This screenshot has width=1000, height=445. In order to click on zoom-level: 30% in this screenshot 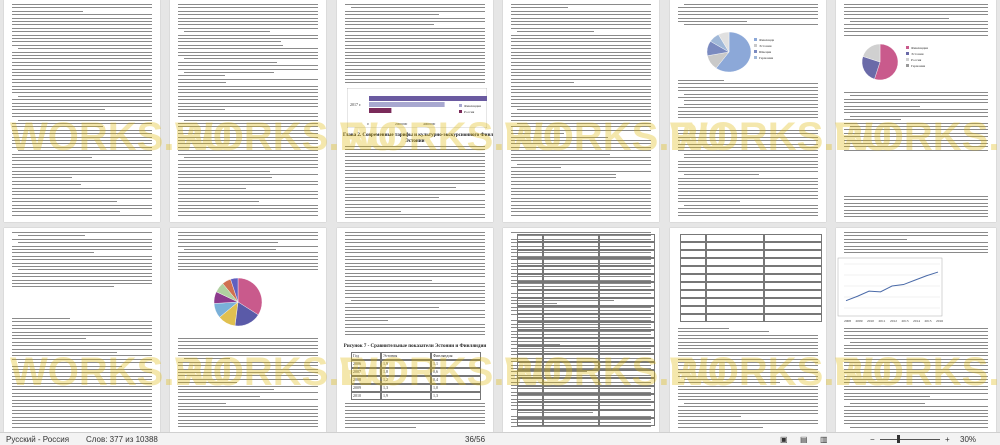, I will do `click(968, 439)`.